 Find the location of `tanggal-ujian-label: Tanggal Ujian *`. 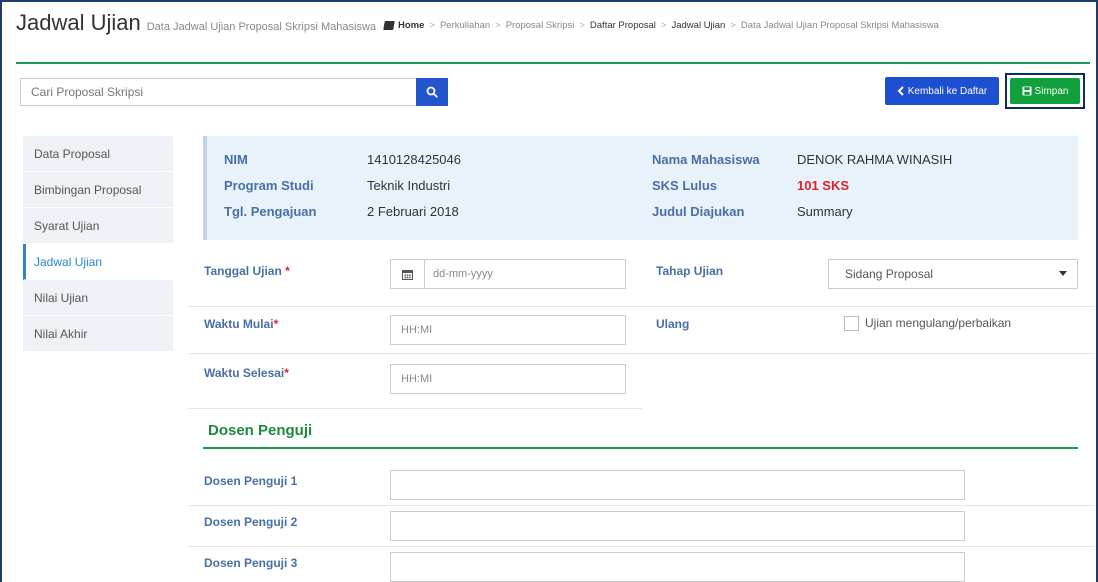

tanggal-ujian-label: Tanggal Ujian * is located at coordinates (247, 271).